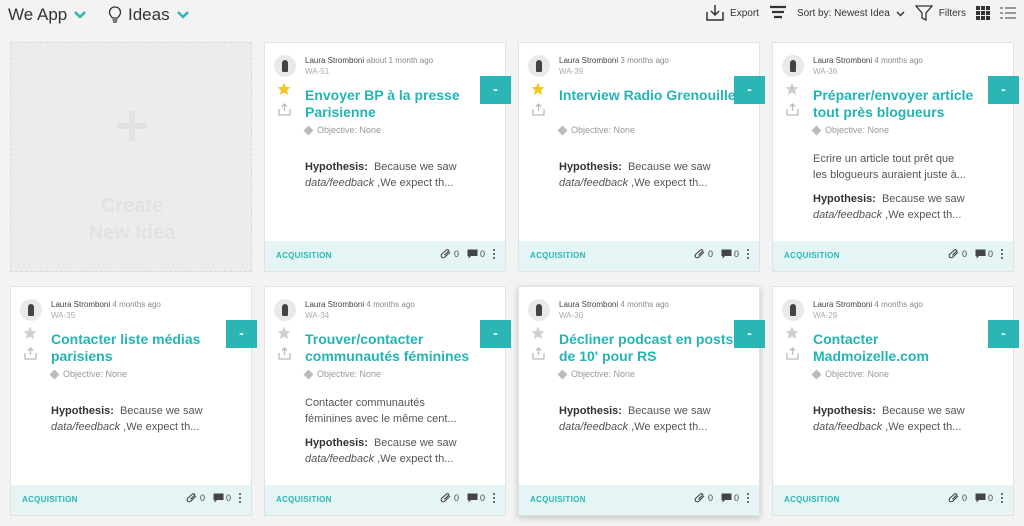 This screenshot has height=526, width=1024. What do you see at coordinates (732, 13) in the screenshot?
I see `export-button: Export` at bounding box center [732, 13].